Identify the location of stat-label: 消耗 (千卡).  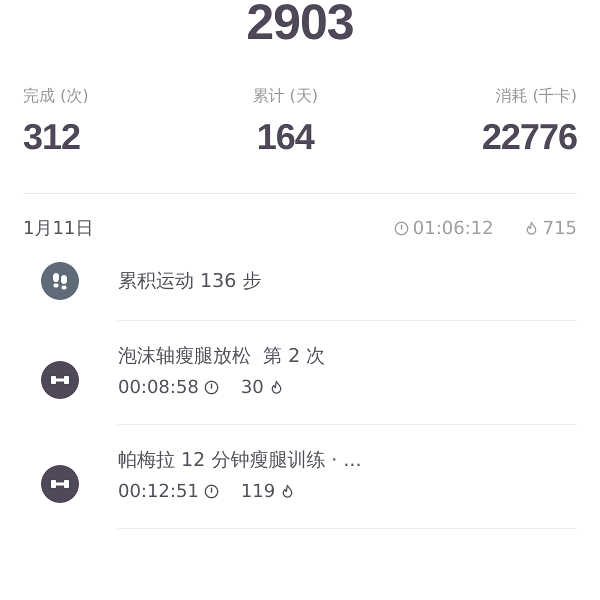
(536, 96).